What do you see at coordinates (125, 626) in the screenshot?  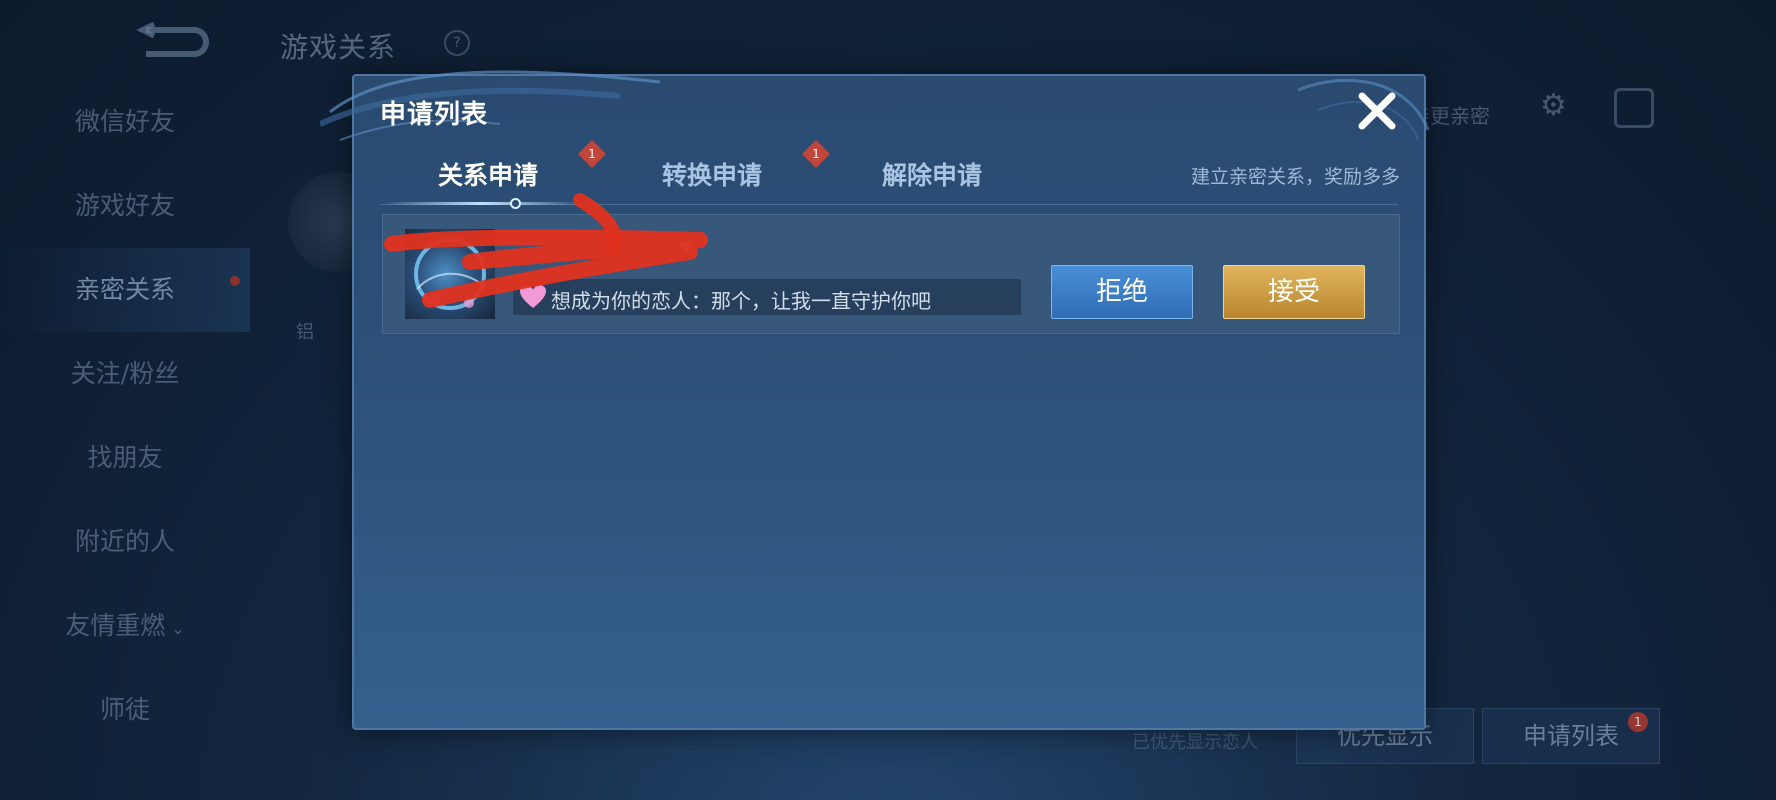 I see `sidebar-item-rekindle: 友情重燃 ⌄` at bounding box center [125, 626].